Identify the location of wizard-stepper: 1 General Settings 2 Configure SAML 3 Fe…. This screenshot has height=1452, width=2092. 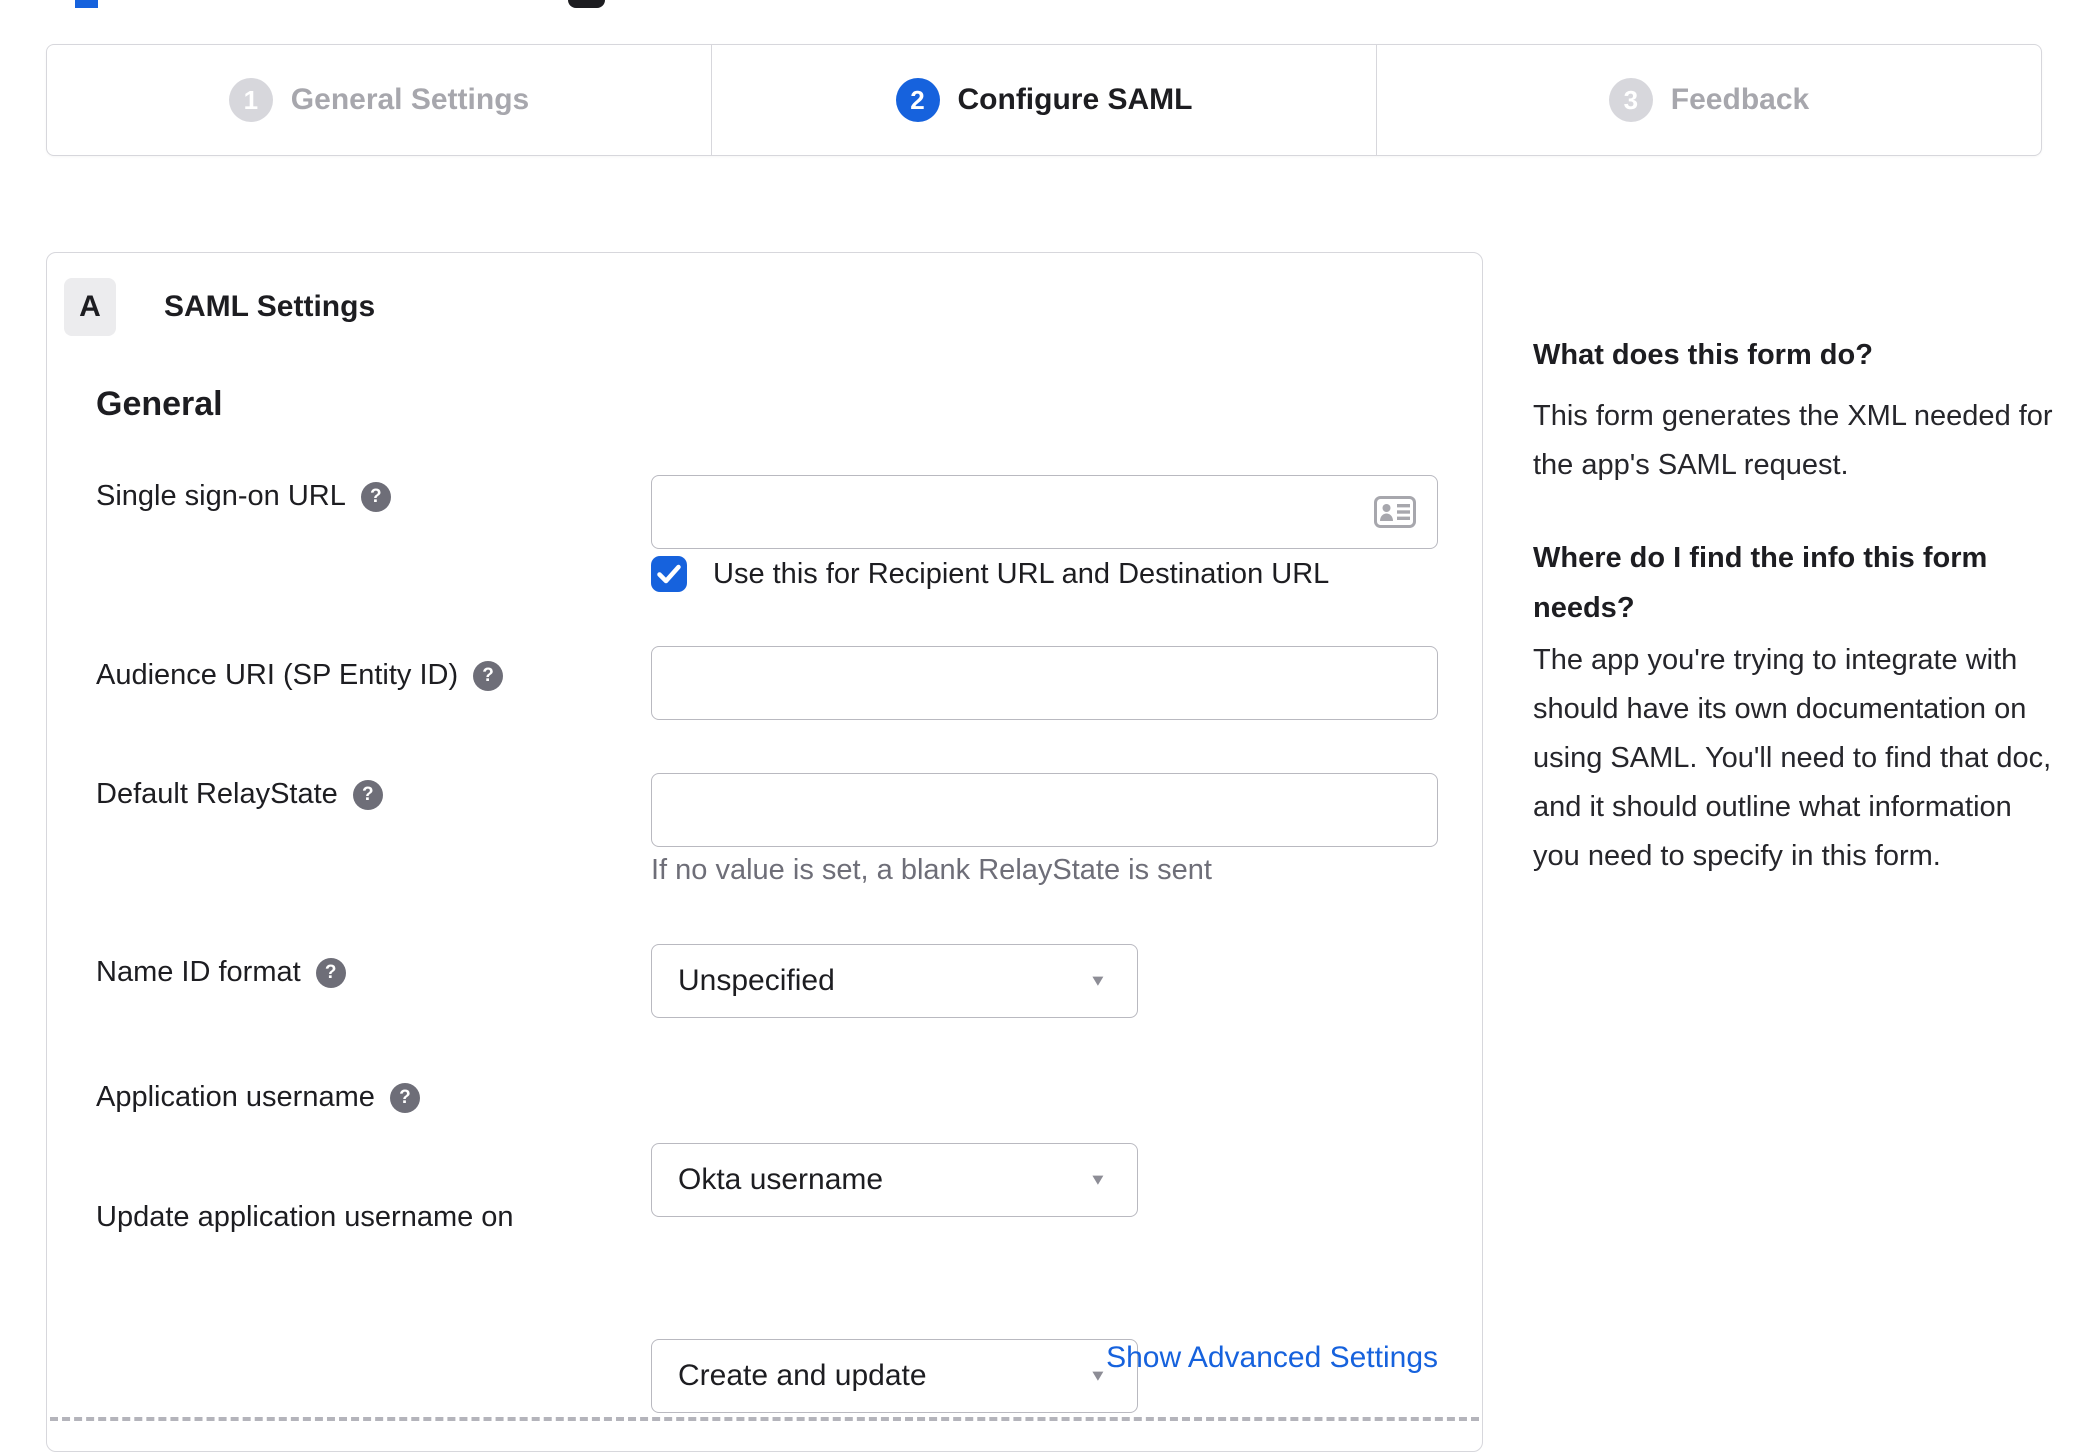
(1044, 100).